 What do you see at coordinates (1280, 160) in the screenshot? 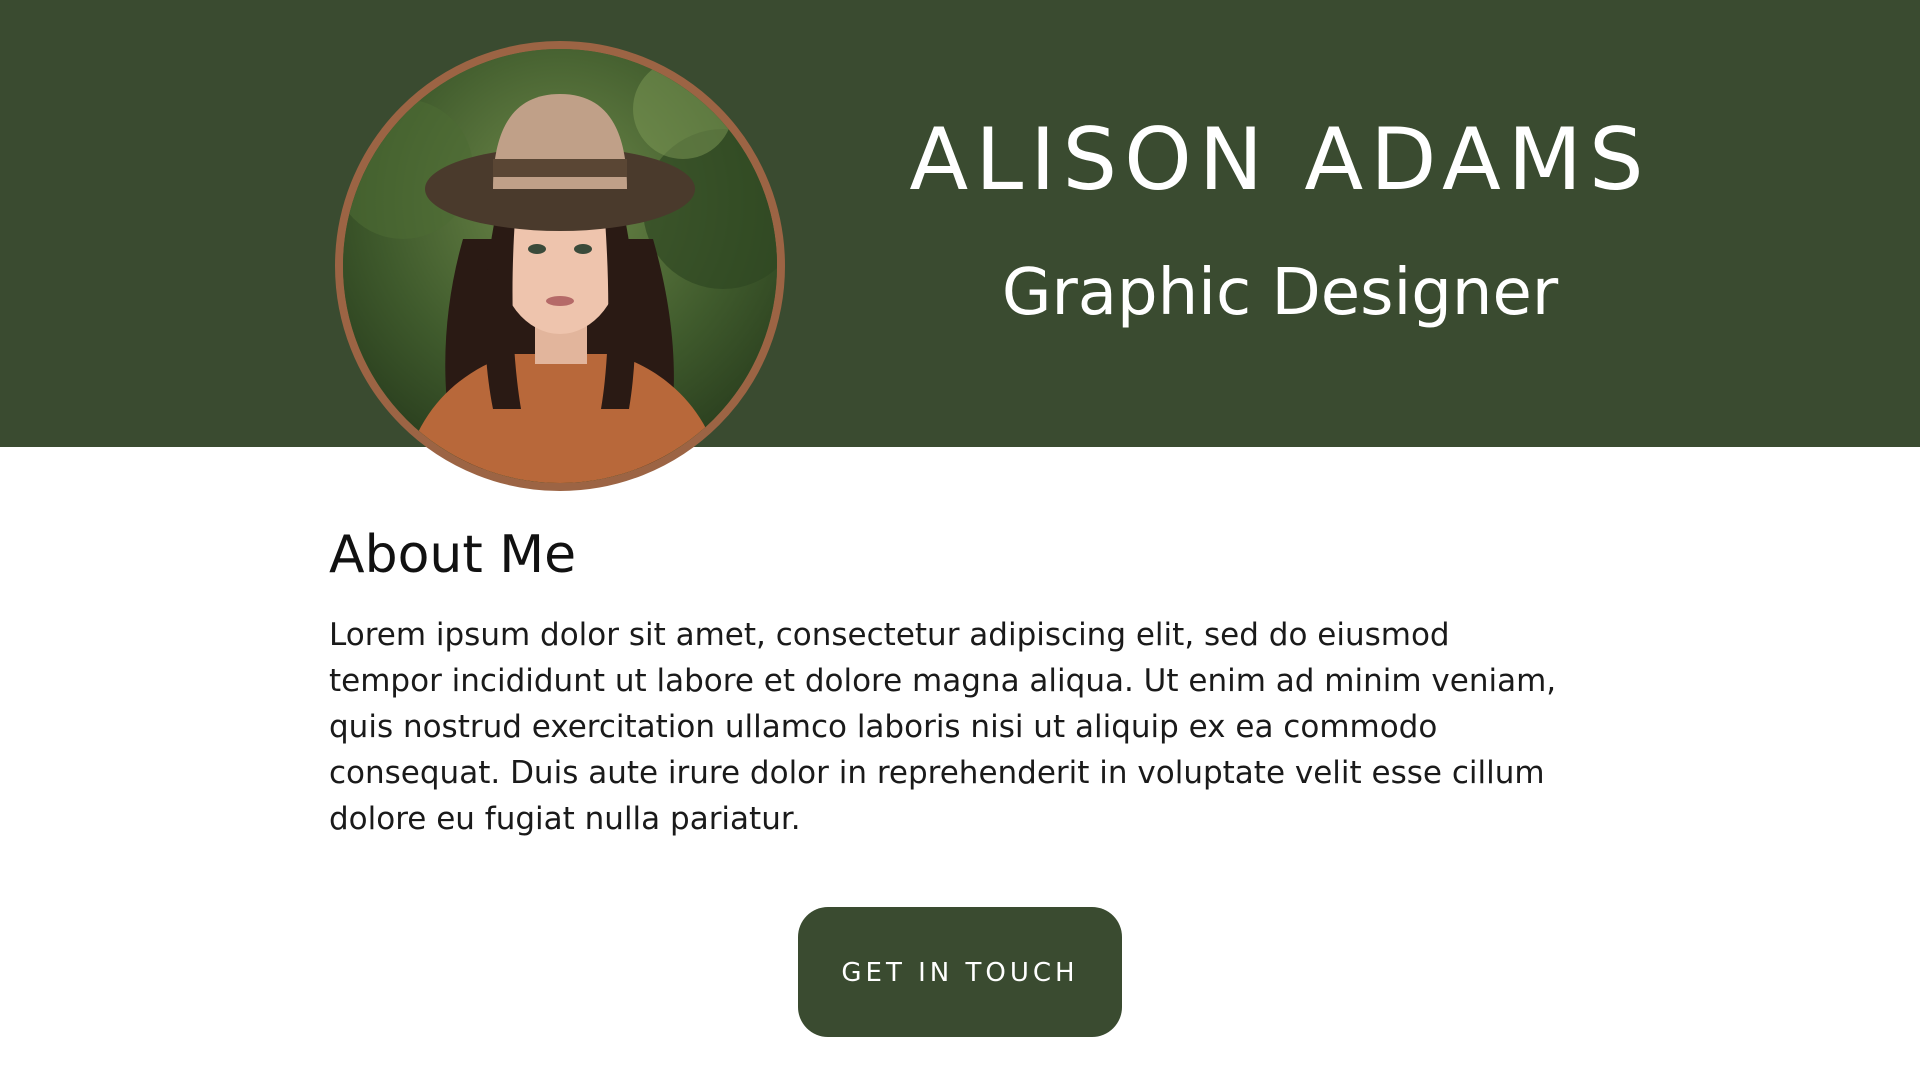
I see `profile-name: ALISON ADAMS` at bounding box center [1280, 160].